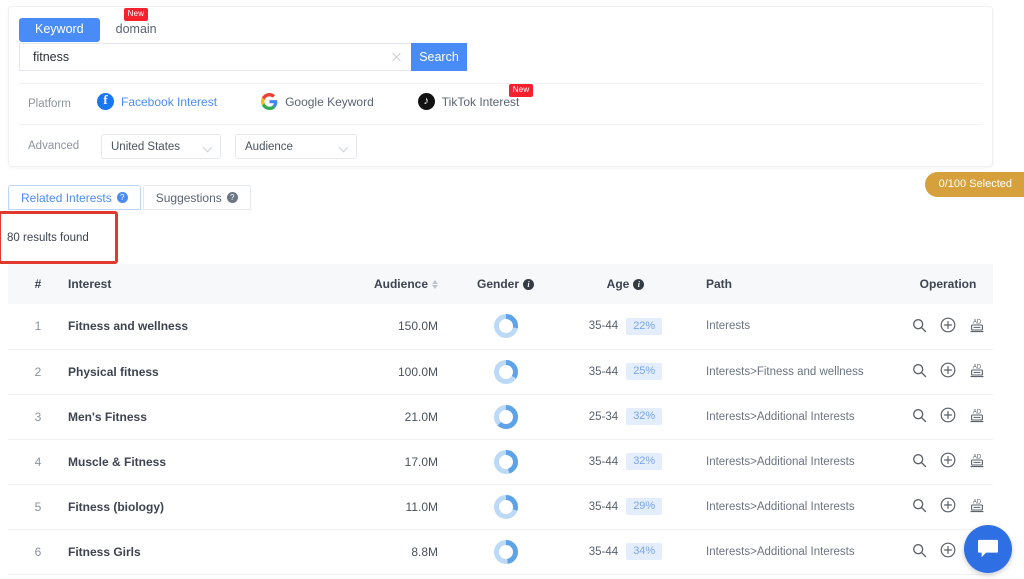 This screenshot has width=1024, height=579. I want to click on sort-icon, so click(435, 284).